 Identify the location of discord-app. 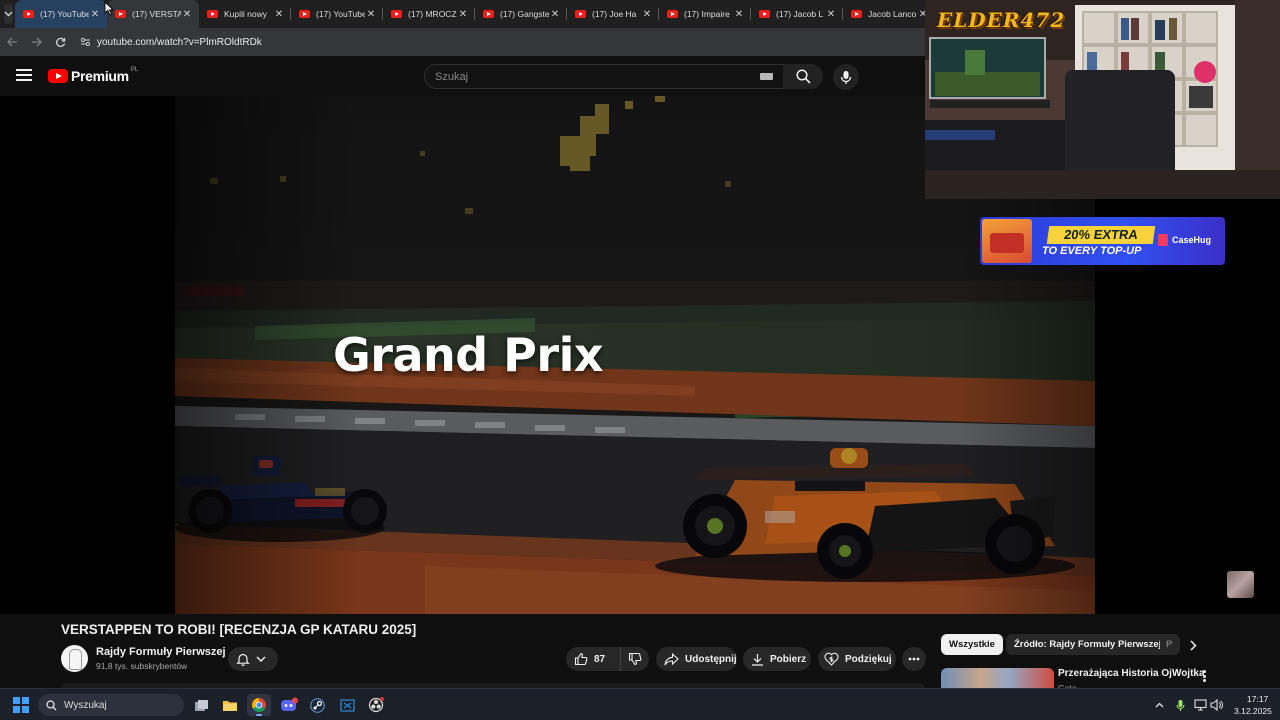
(289, 705).